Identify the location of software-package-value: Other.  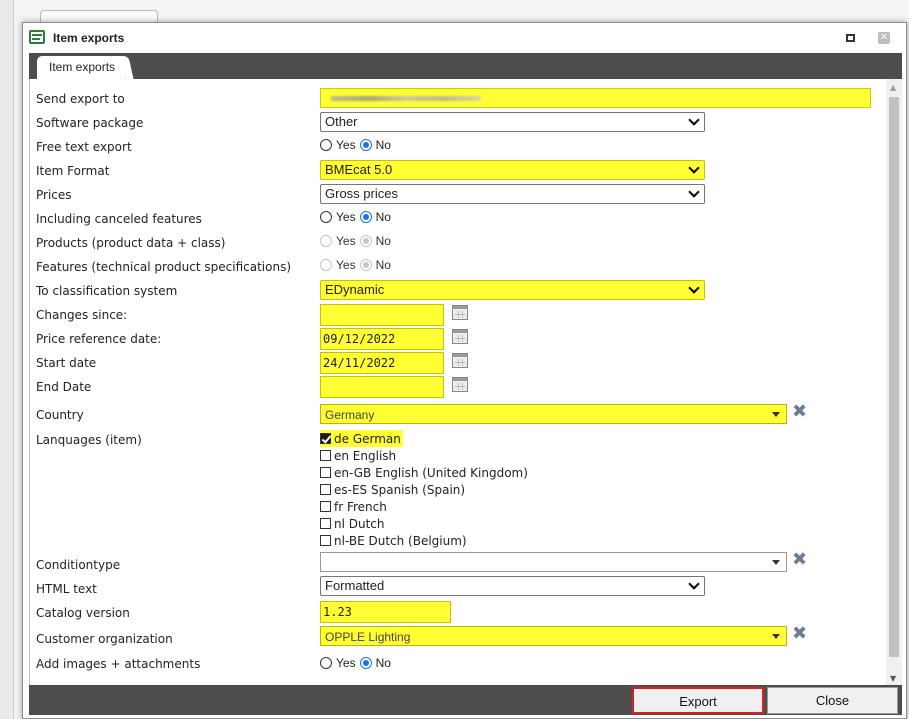
(341, 121).